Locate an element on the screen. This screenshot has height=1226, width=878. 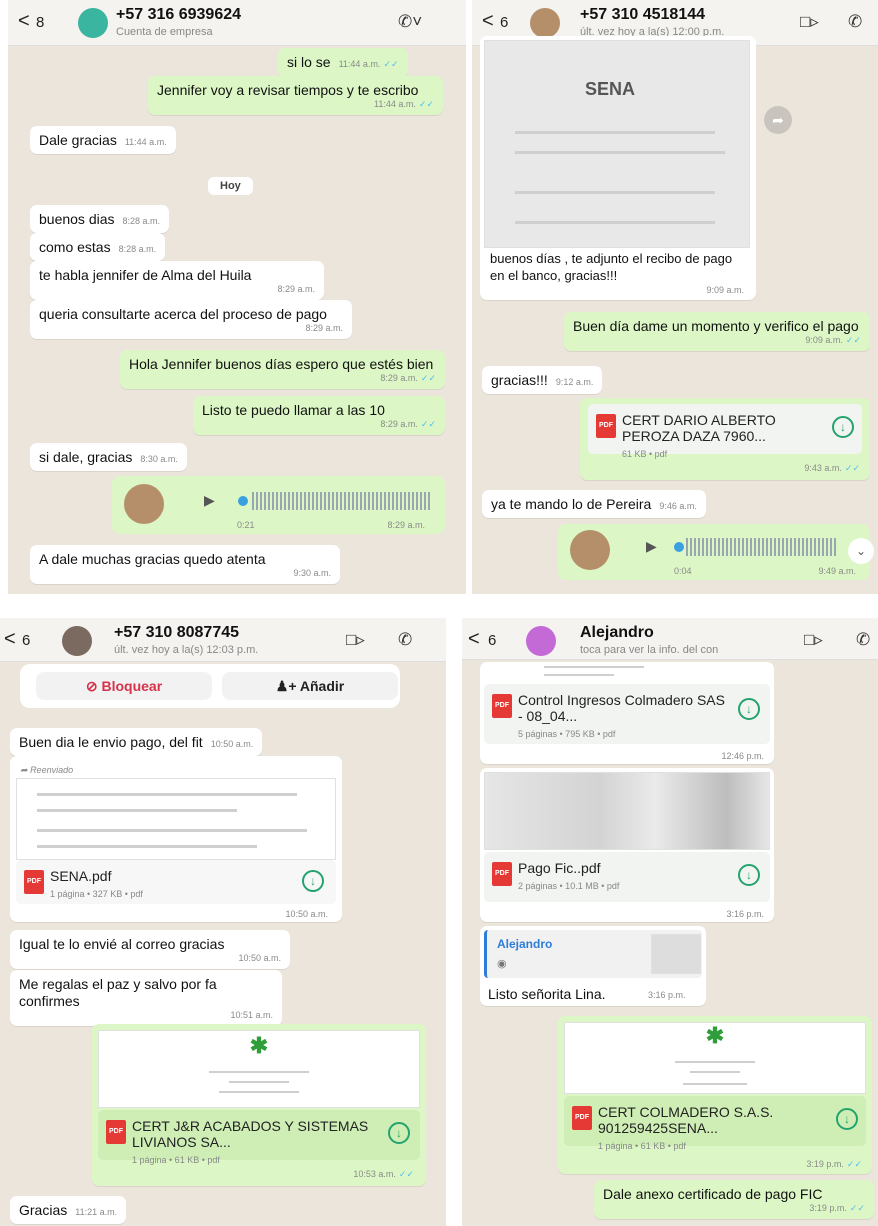
add-contact-button: ♟+ Añadir is located at coordinates (310, 686).